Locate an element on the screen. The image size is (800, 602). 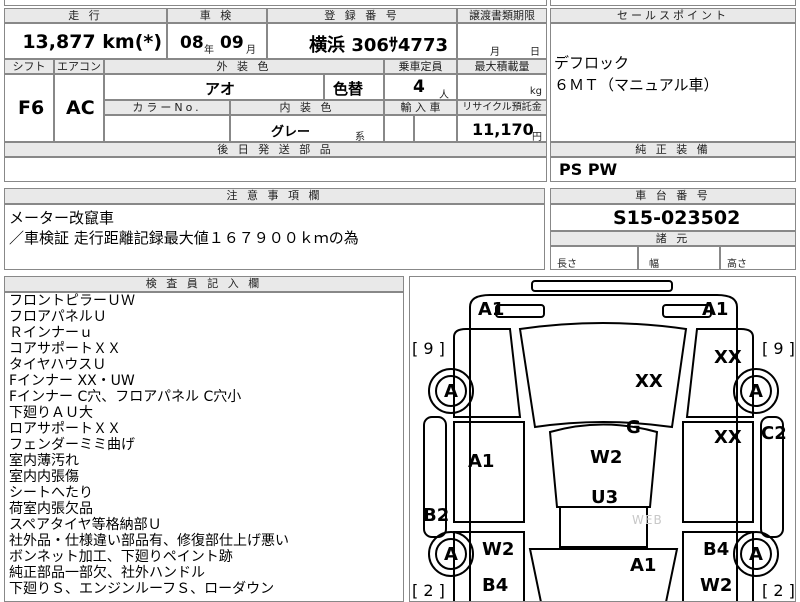
exterior-color-header: 外 装 色 is located at coordinates (244, 66).